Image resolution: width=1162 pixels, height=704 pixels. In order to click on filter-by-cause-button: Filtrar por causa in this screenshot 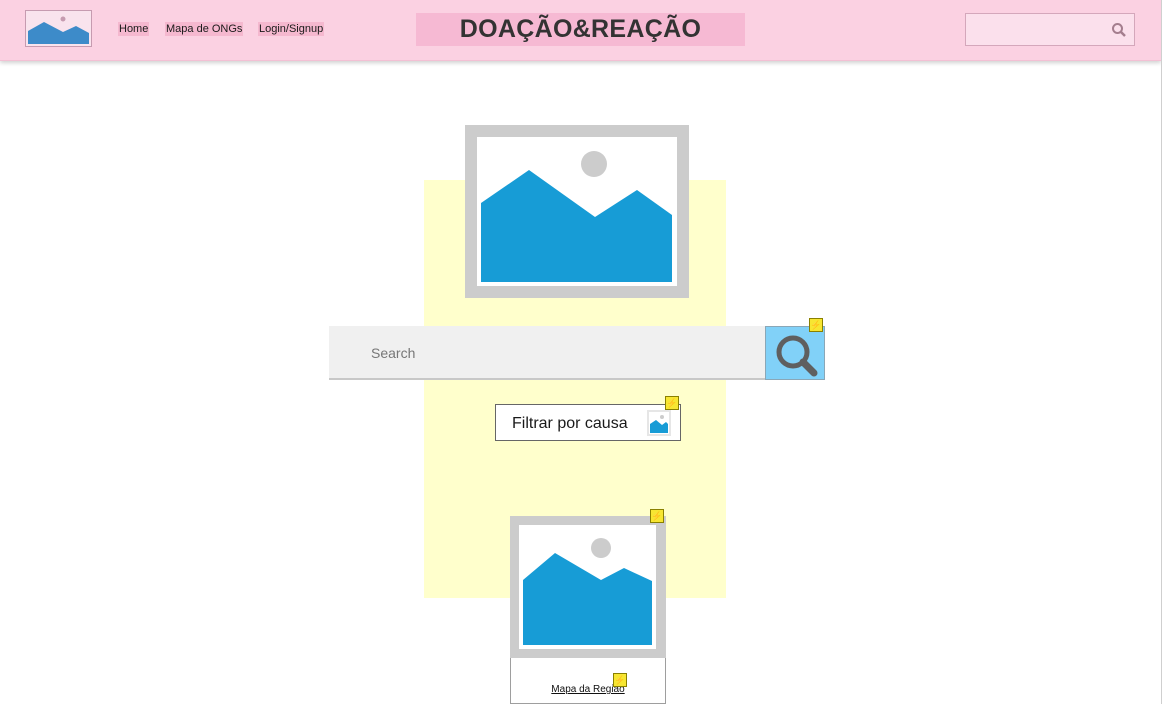, I will do `click(588, 422)`.